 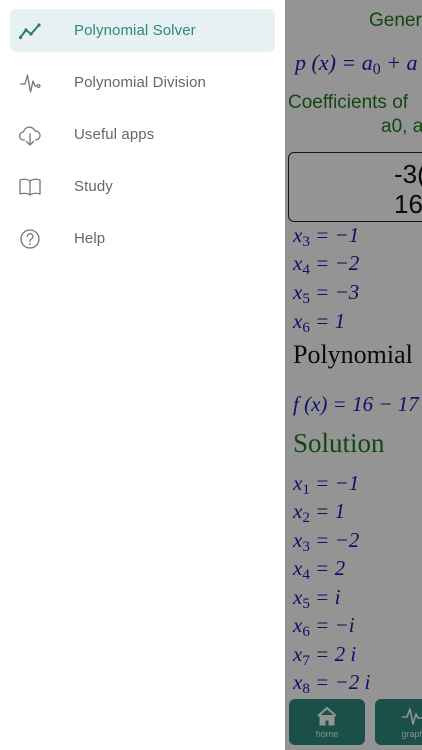 I want to click on menu-item-help: Help, so click(x=142, y=238).